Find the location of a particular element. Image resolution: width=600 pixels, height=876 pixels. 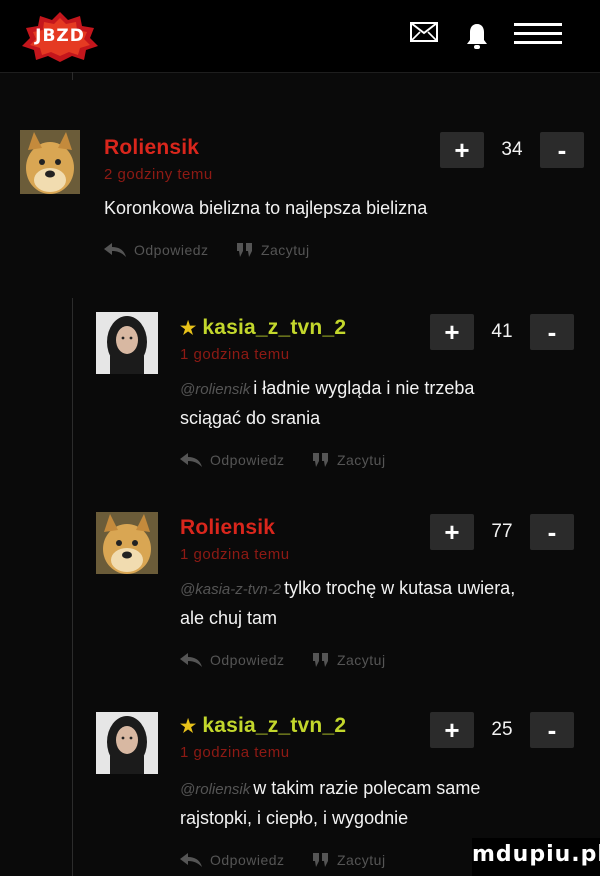

comment-text-line: rajstopki, i ciepło, i wygodnie is located at coordinates (294, 818).